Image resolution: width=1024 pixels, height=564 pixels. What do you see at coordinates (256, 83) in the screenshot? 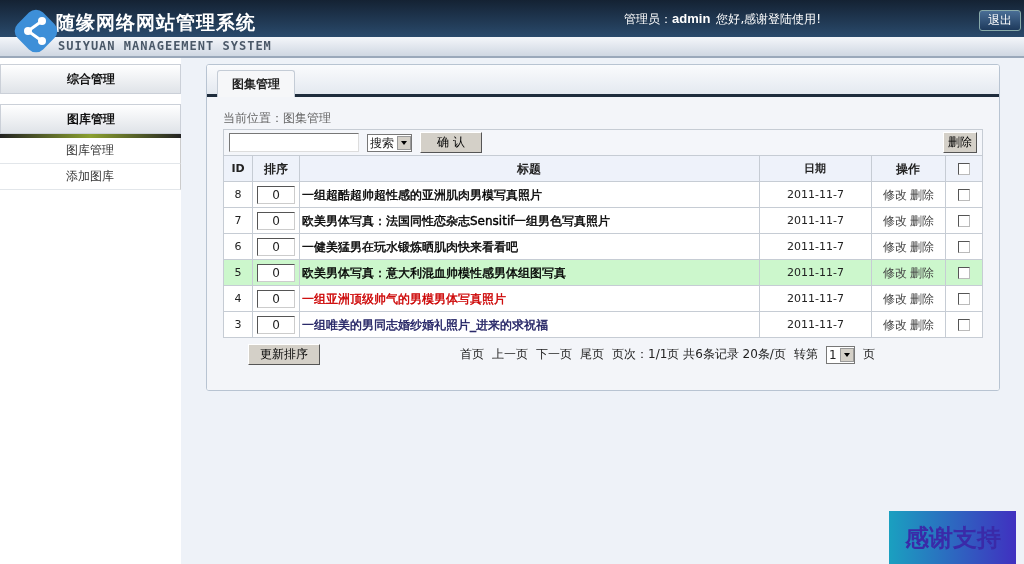
I see `tab: 图集管理` at bounding box center [256, 83].